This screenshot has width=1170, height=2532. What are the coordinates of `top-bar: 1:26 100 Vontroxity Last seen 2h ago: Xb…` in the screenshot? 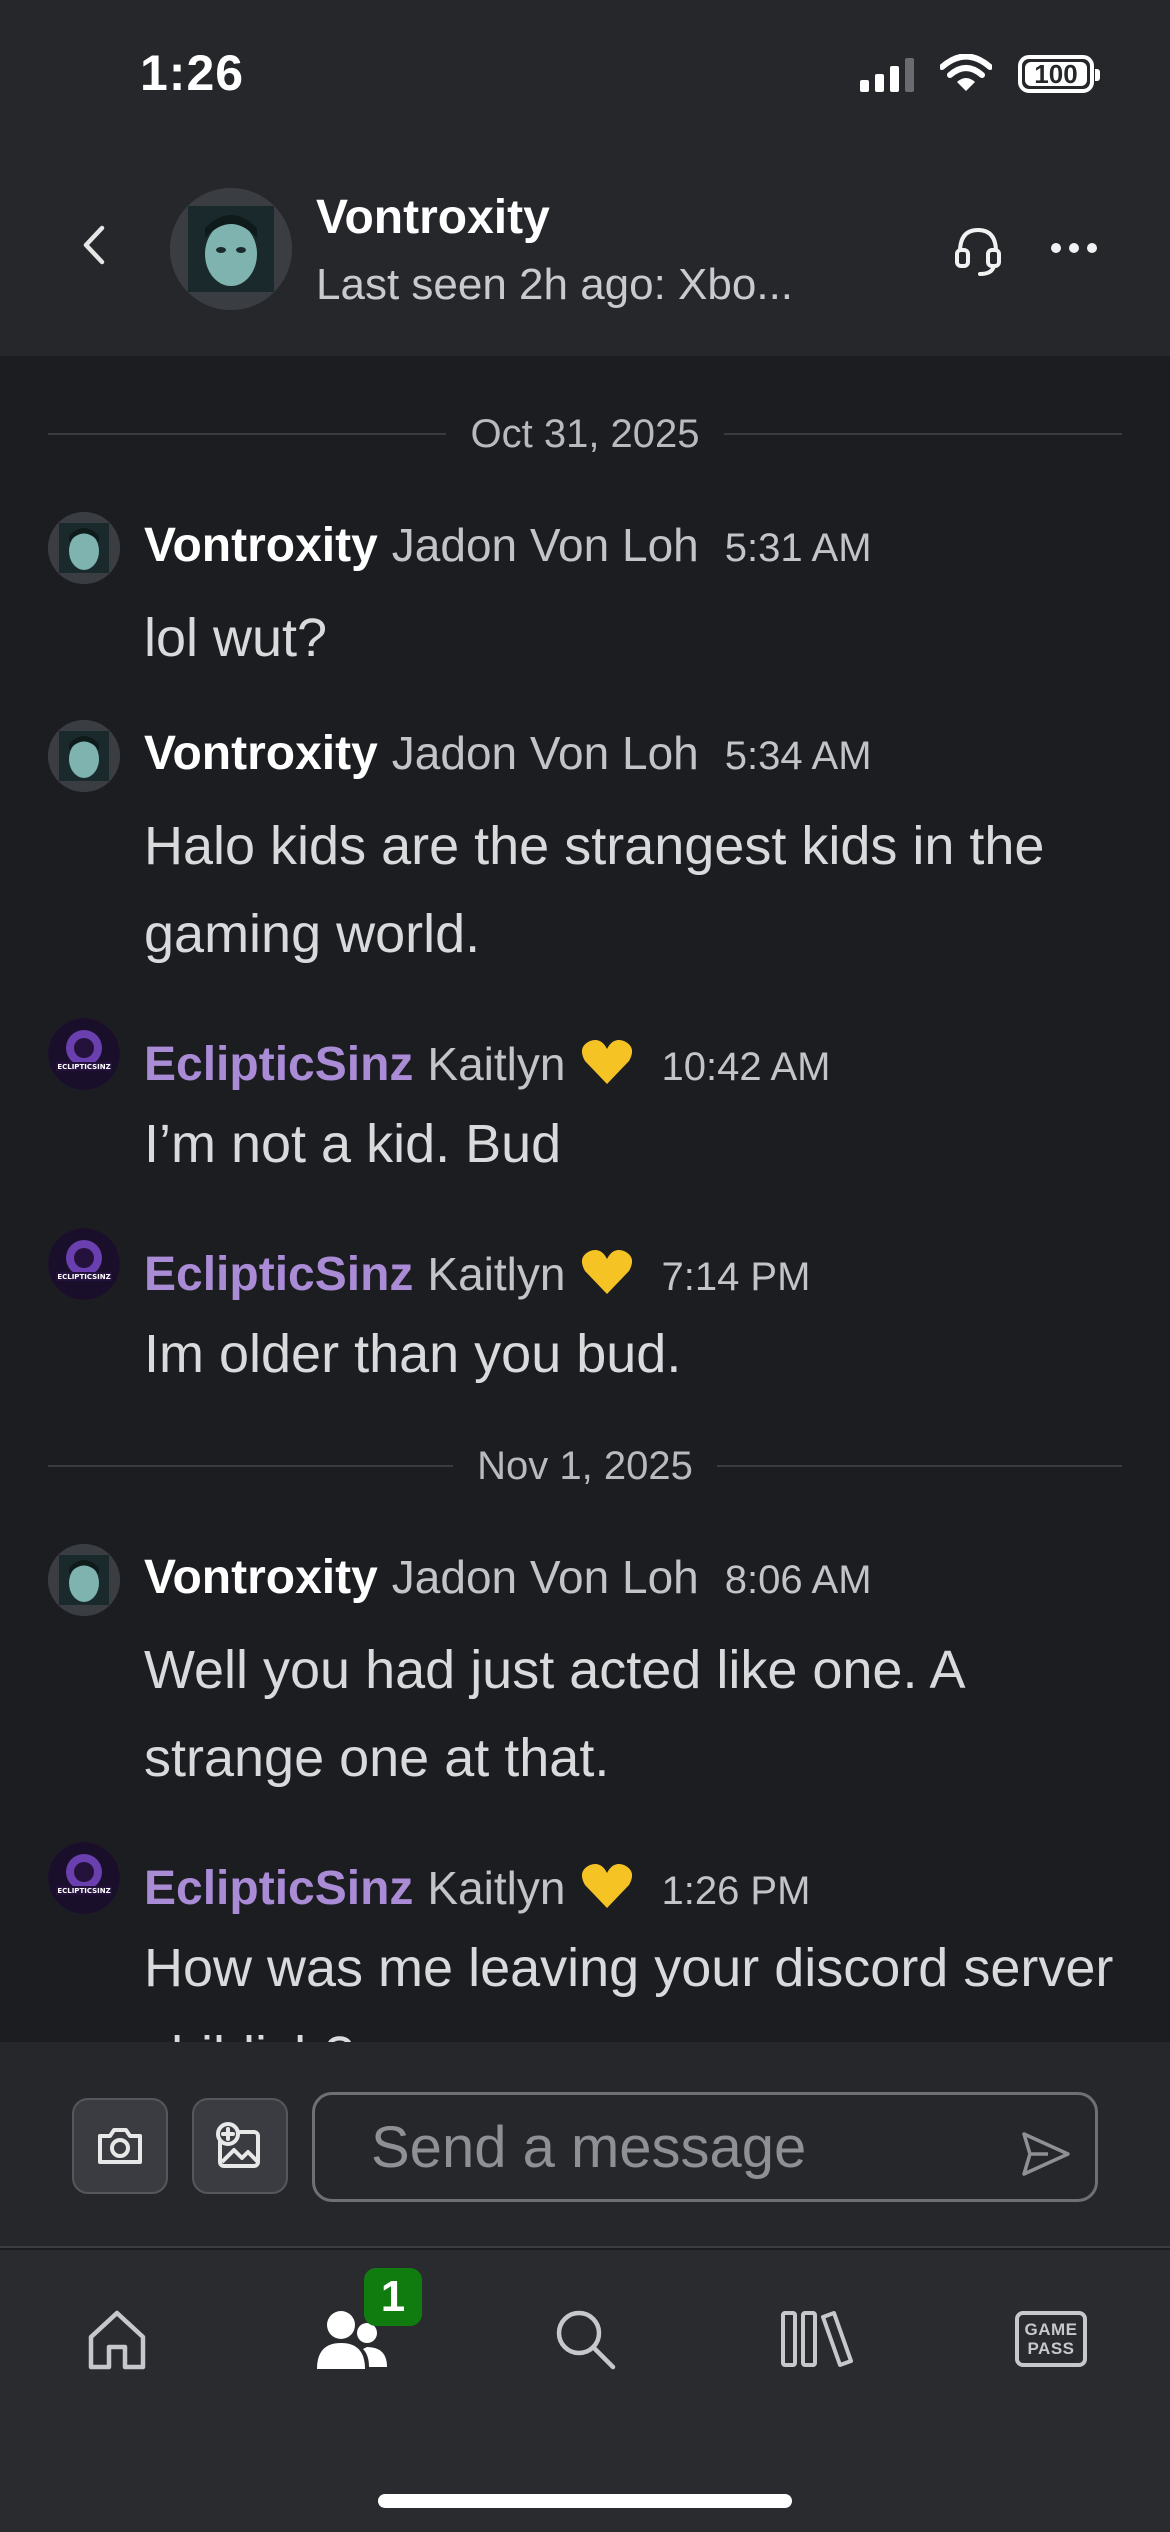 It's located at (585, 178).